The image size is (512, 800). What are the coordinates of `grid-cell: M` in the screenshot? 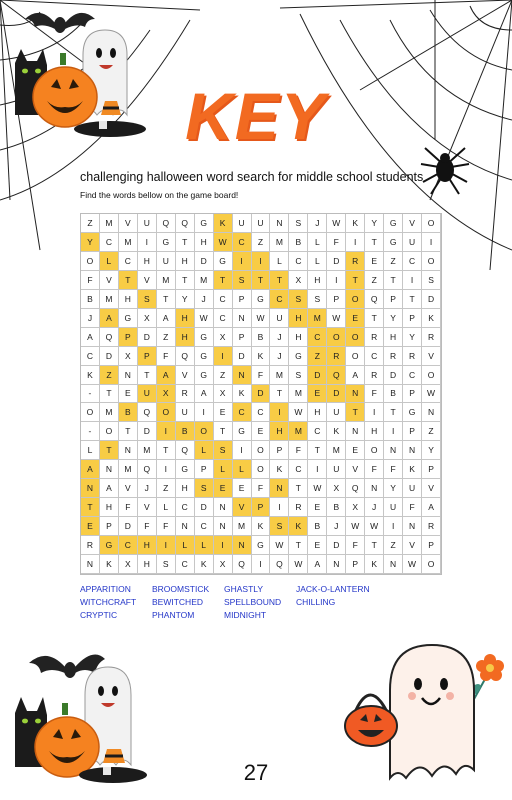 It's located at (242, 527).